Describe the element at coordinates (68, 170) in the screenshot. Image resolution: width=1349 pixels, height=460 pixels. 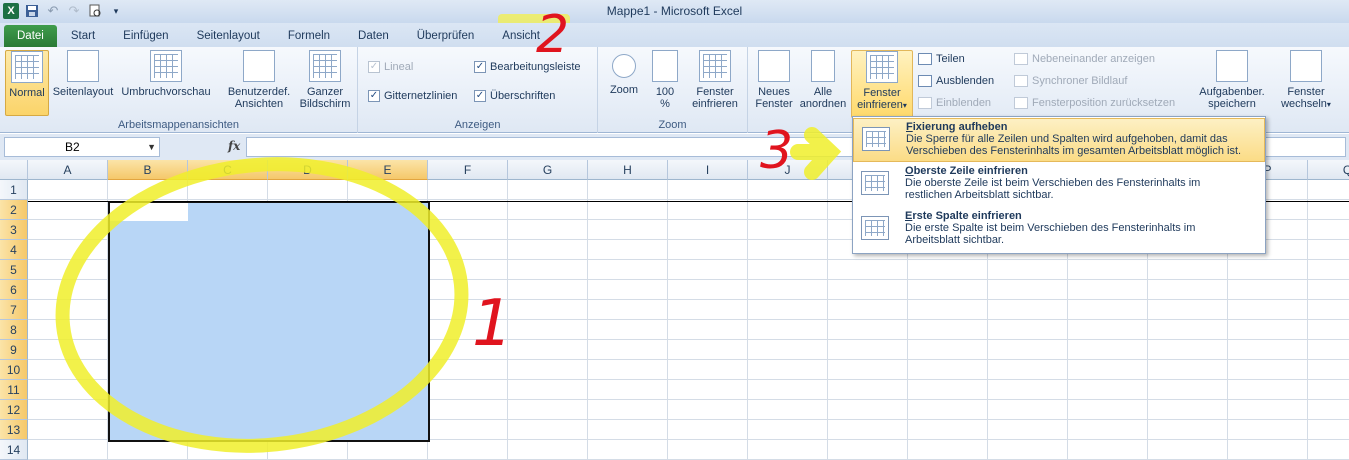
I see `column-header-a: A` at that location.